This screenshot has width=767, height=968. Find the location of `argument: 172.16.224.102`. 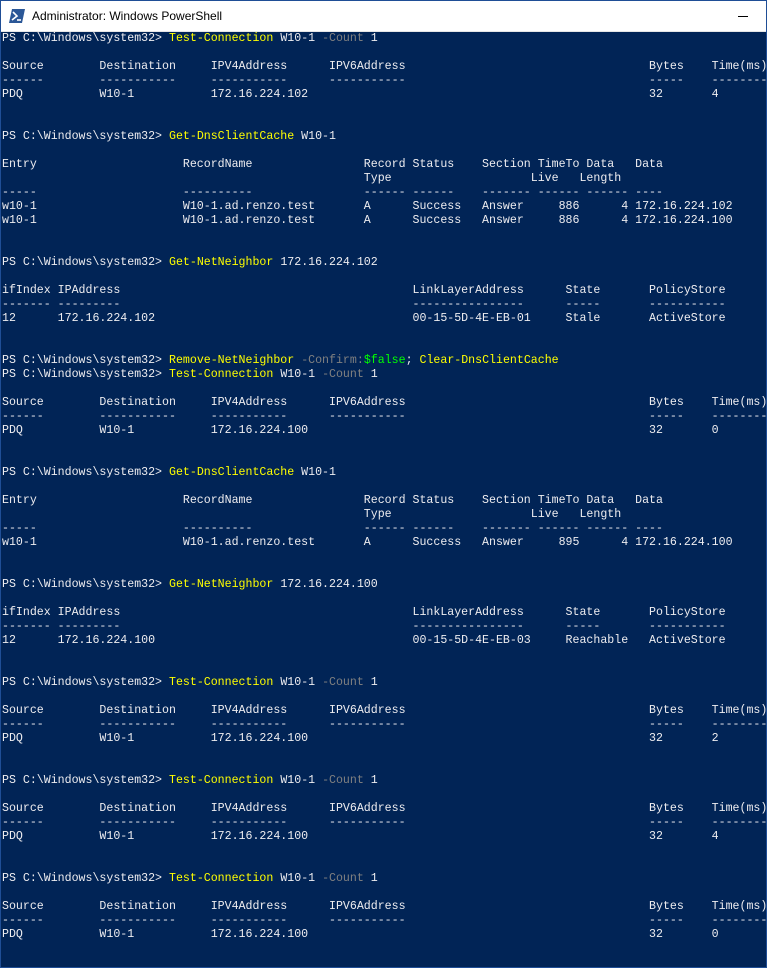

argument: 172.16.224.102 is located at coordinates (325, 262).